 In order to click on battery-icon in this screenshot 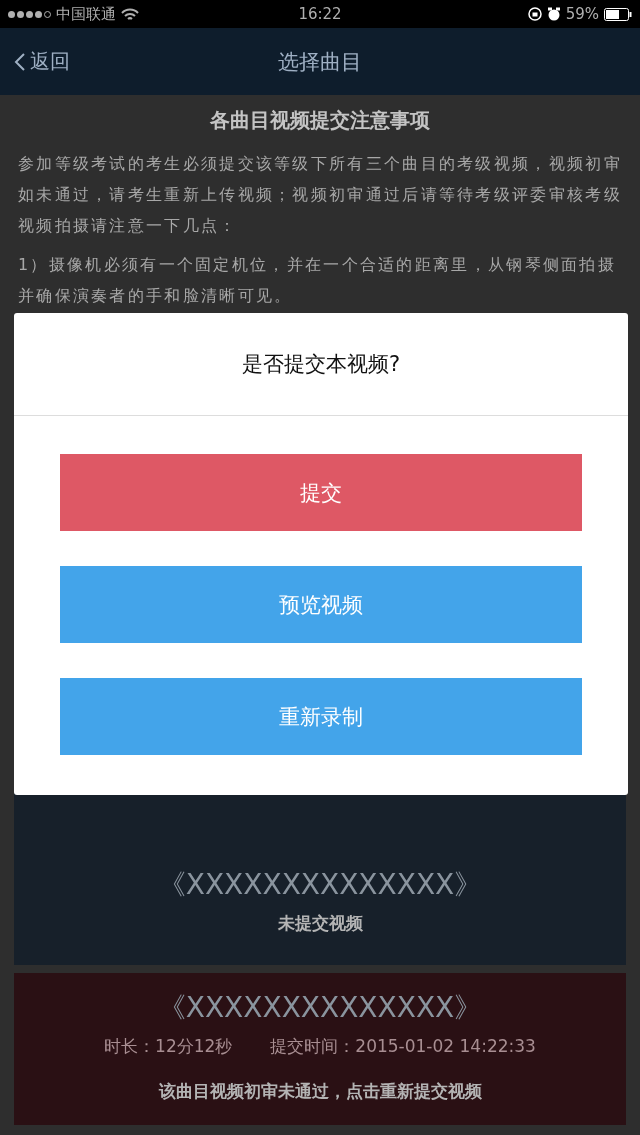, I will do `click(618, 14)`.